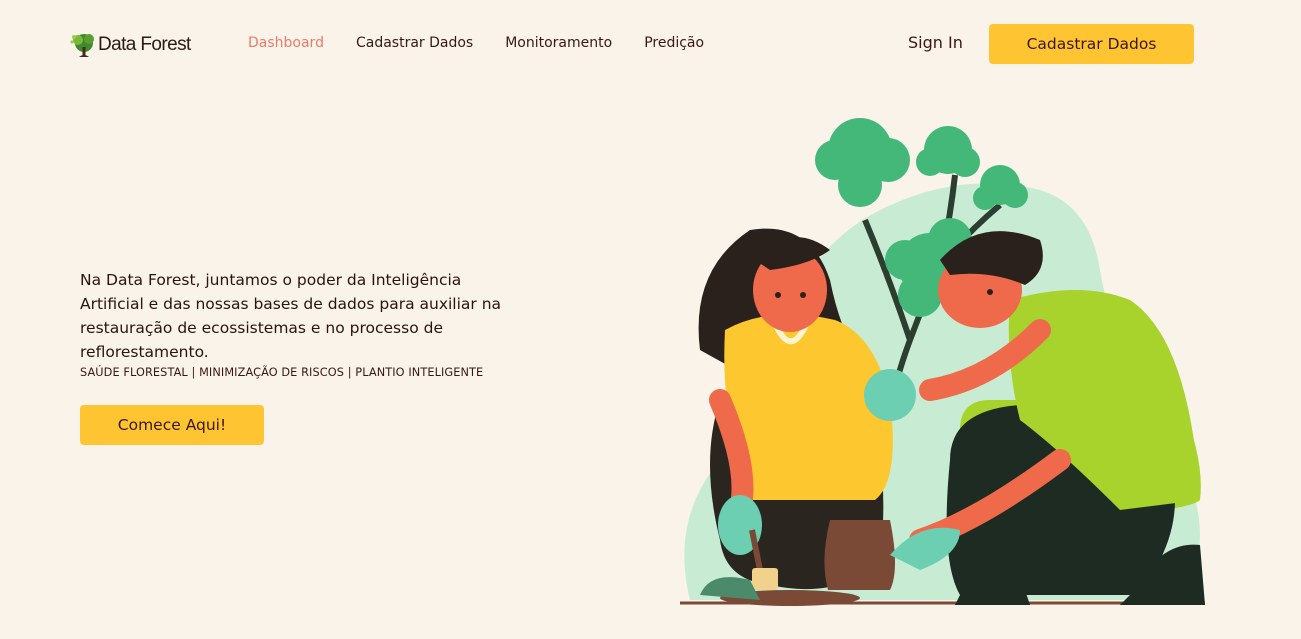 This screenshot has width=1301, height=639. What do you see at coordinates (286, 43) in the screenshot?
I see `nav-link-dashboard: Dashboard` at bounding box center [286, 43].